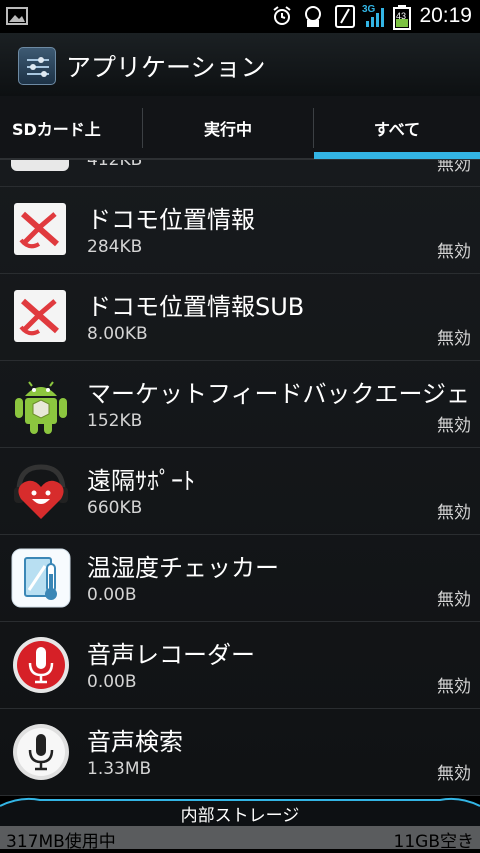  Describe the element at coordinates (71, 128) in the screenshot. I see `tab-sd-card: SDカード上` at that location.